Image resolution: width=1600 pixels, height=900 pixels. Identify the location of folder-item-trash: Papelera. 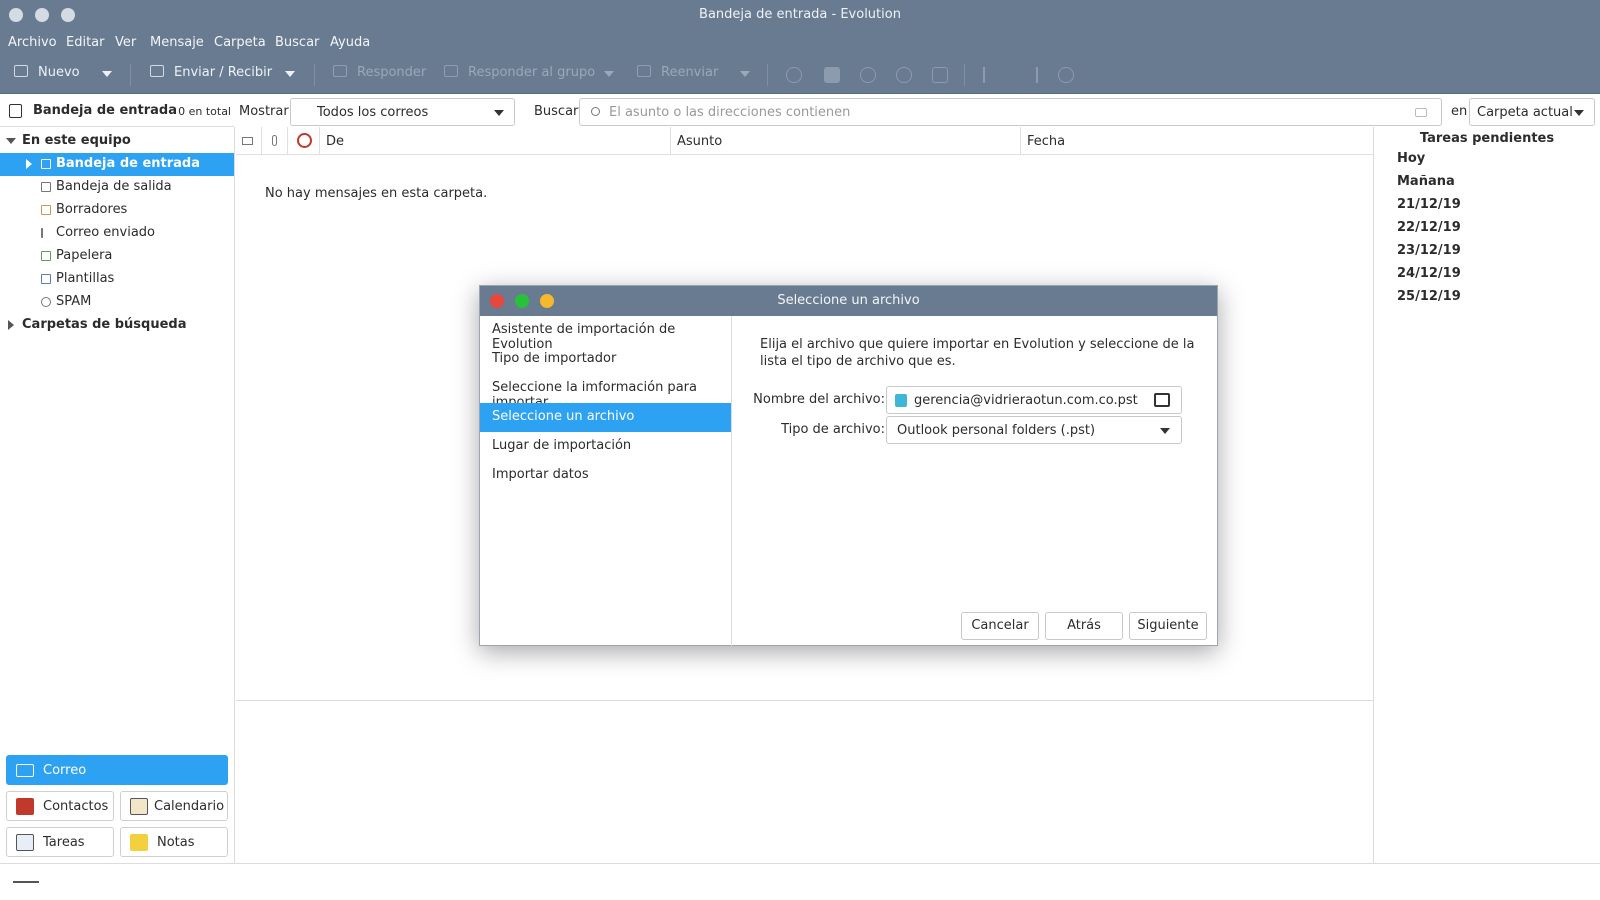
(117, 256).